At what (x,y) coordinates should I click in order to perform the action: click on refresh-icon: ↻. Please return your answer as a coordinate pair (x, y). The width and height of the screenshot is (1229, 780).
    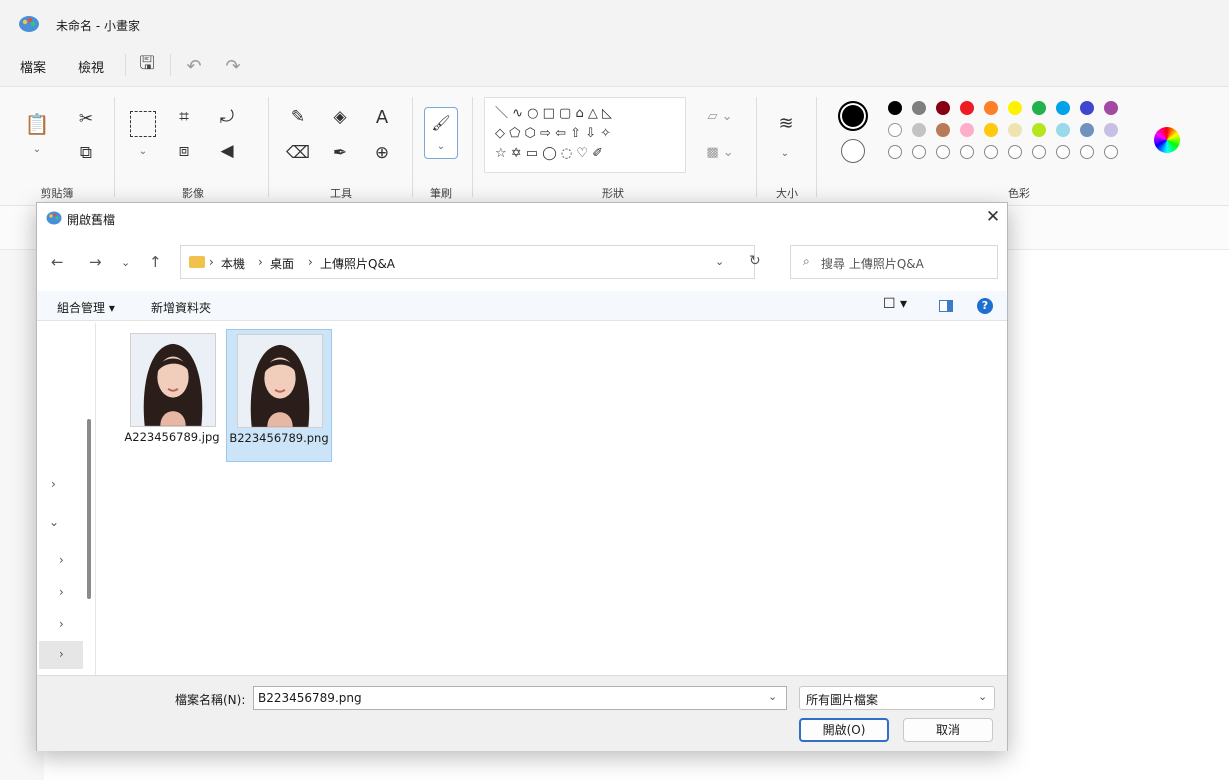
    Looking at the image, I should click on (755, 261).